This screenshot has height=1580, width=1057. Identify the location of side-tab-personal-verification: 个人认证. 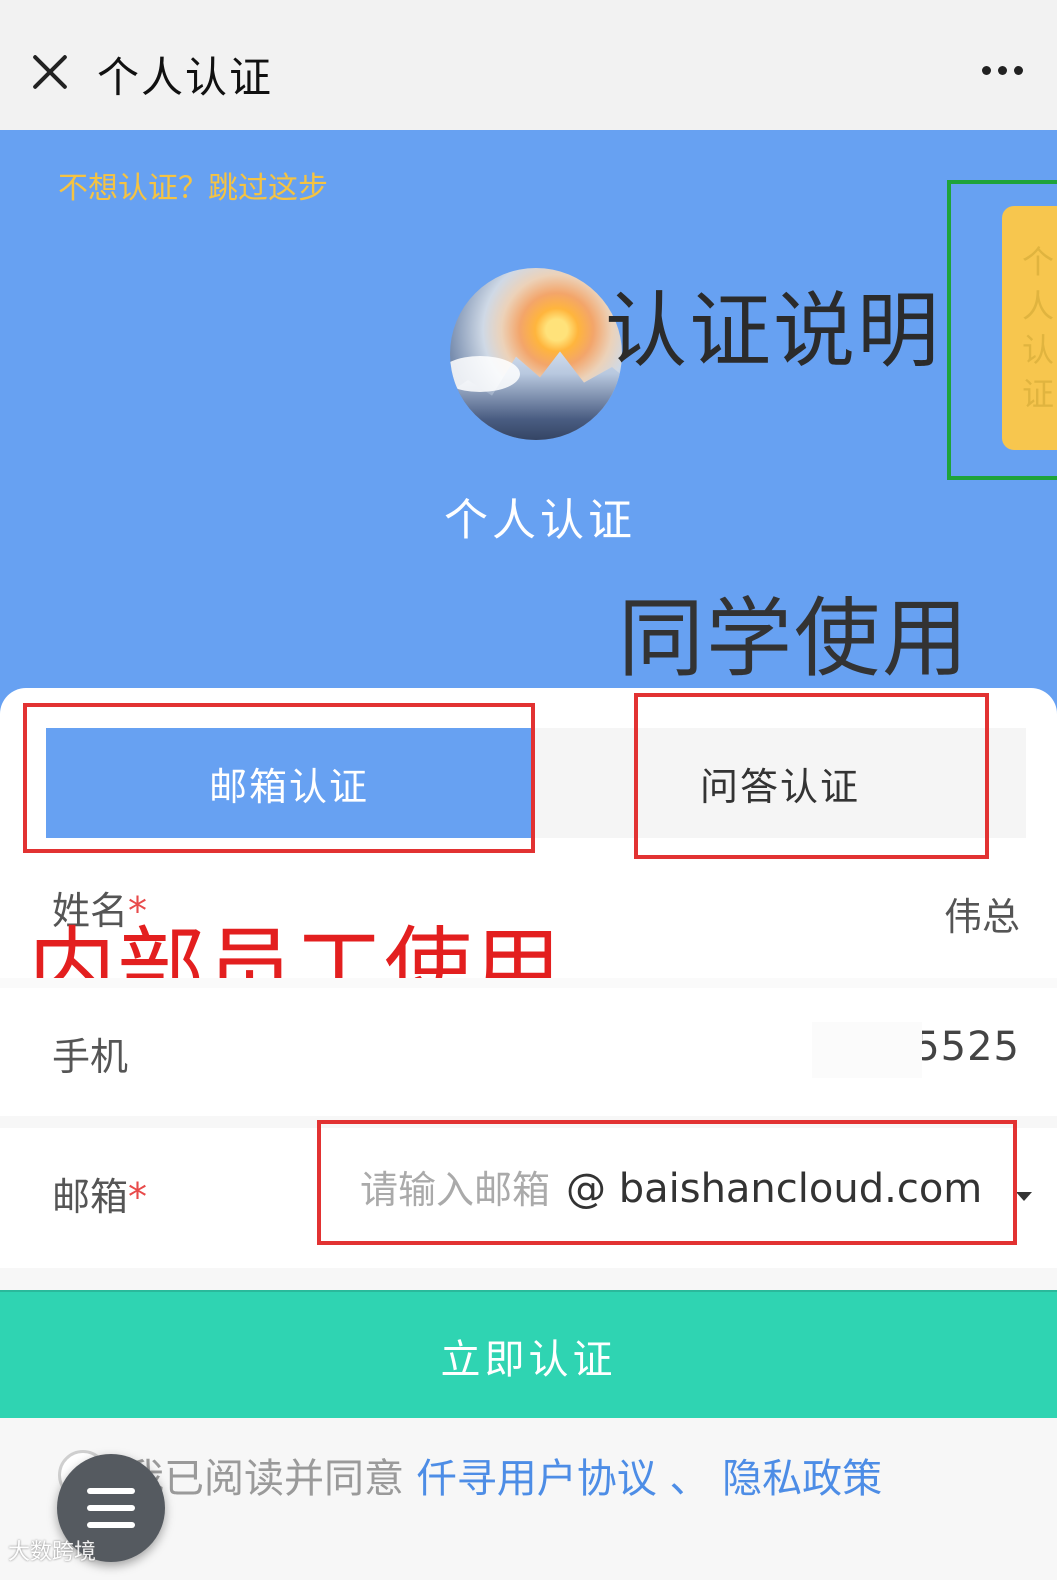
(1029, 328).